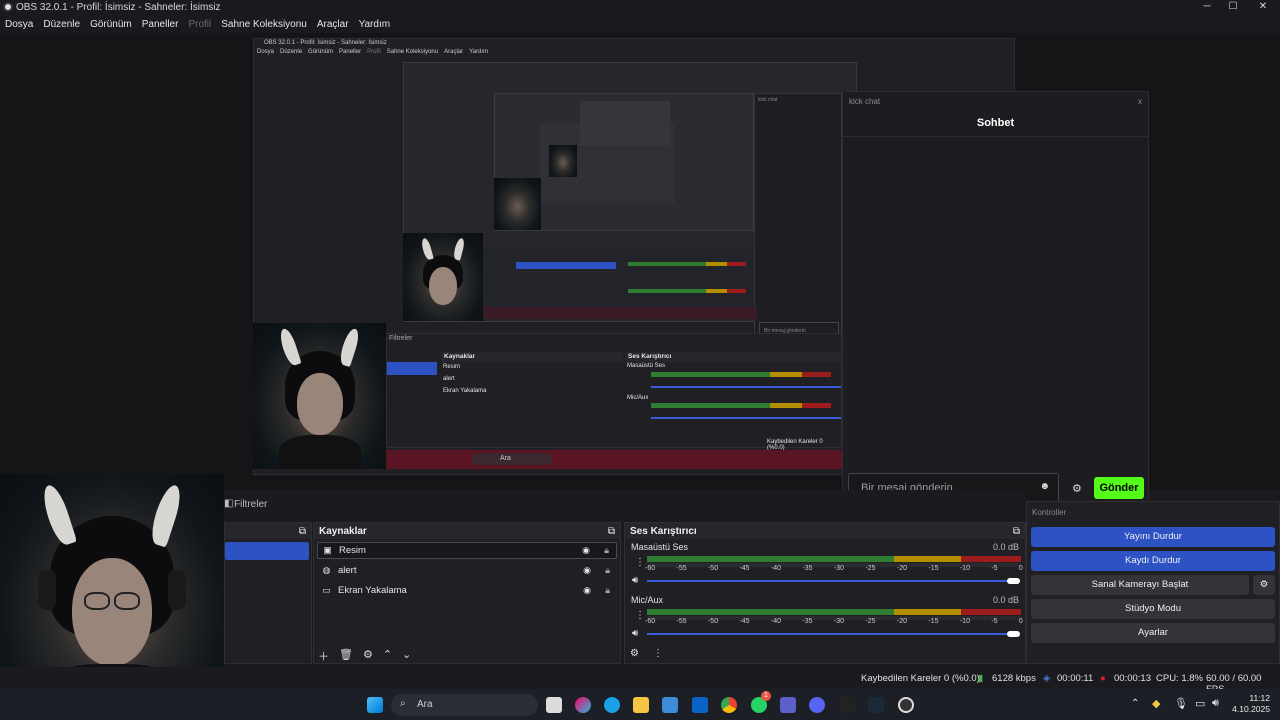  I want to click on source-properties-gear-icon: ⚙, so click(368, 656).